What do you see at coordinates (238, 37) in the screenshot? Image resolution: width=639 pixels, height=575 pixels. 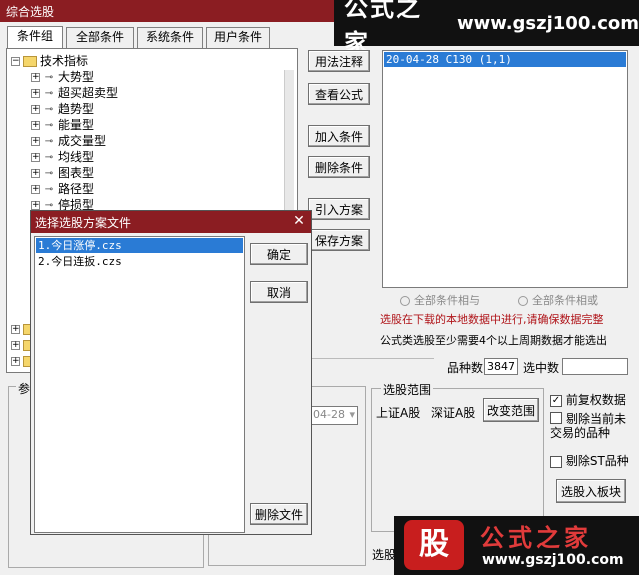 I see `tab-user-conditions: 用户条件` at bounding box center [238, 37].